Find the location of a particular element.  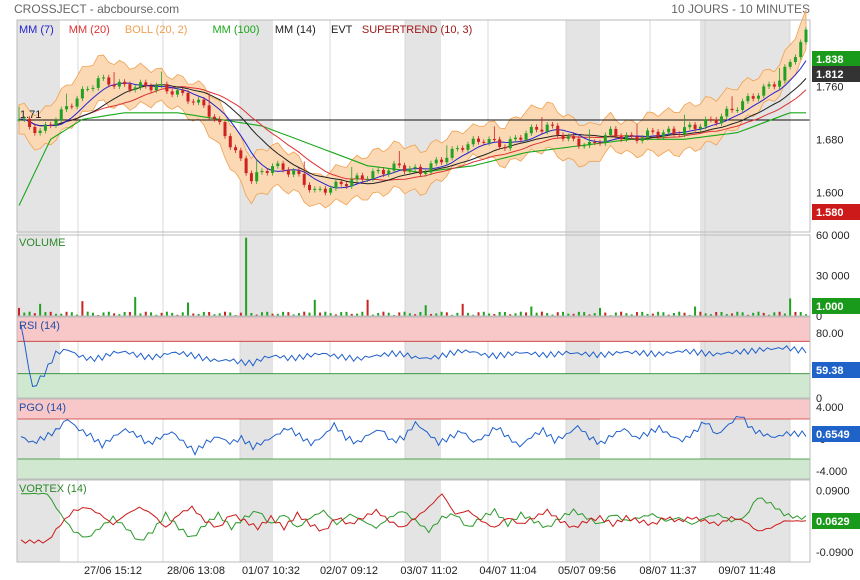

price-tick: 1.760 is located at coordinates (830, 87).